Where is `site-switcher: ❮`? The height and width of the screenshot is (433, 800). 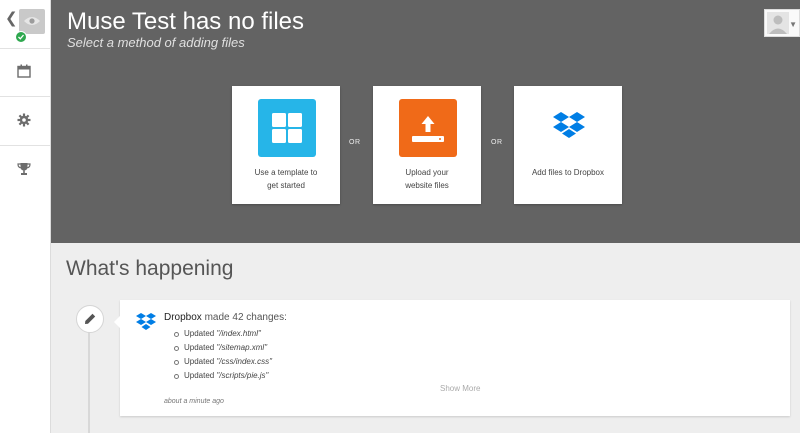
site-switcher: ❮ is located at coordinates (25, 24).